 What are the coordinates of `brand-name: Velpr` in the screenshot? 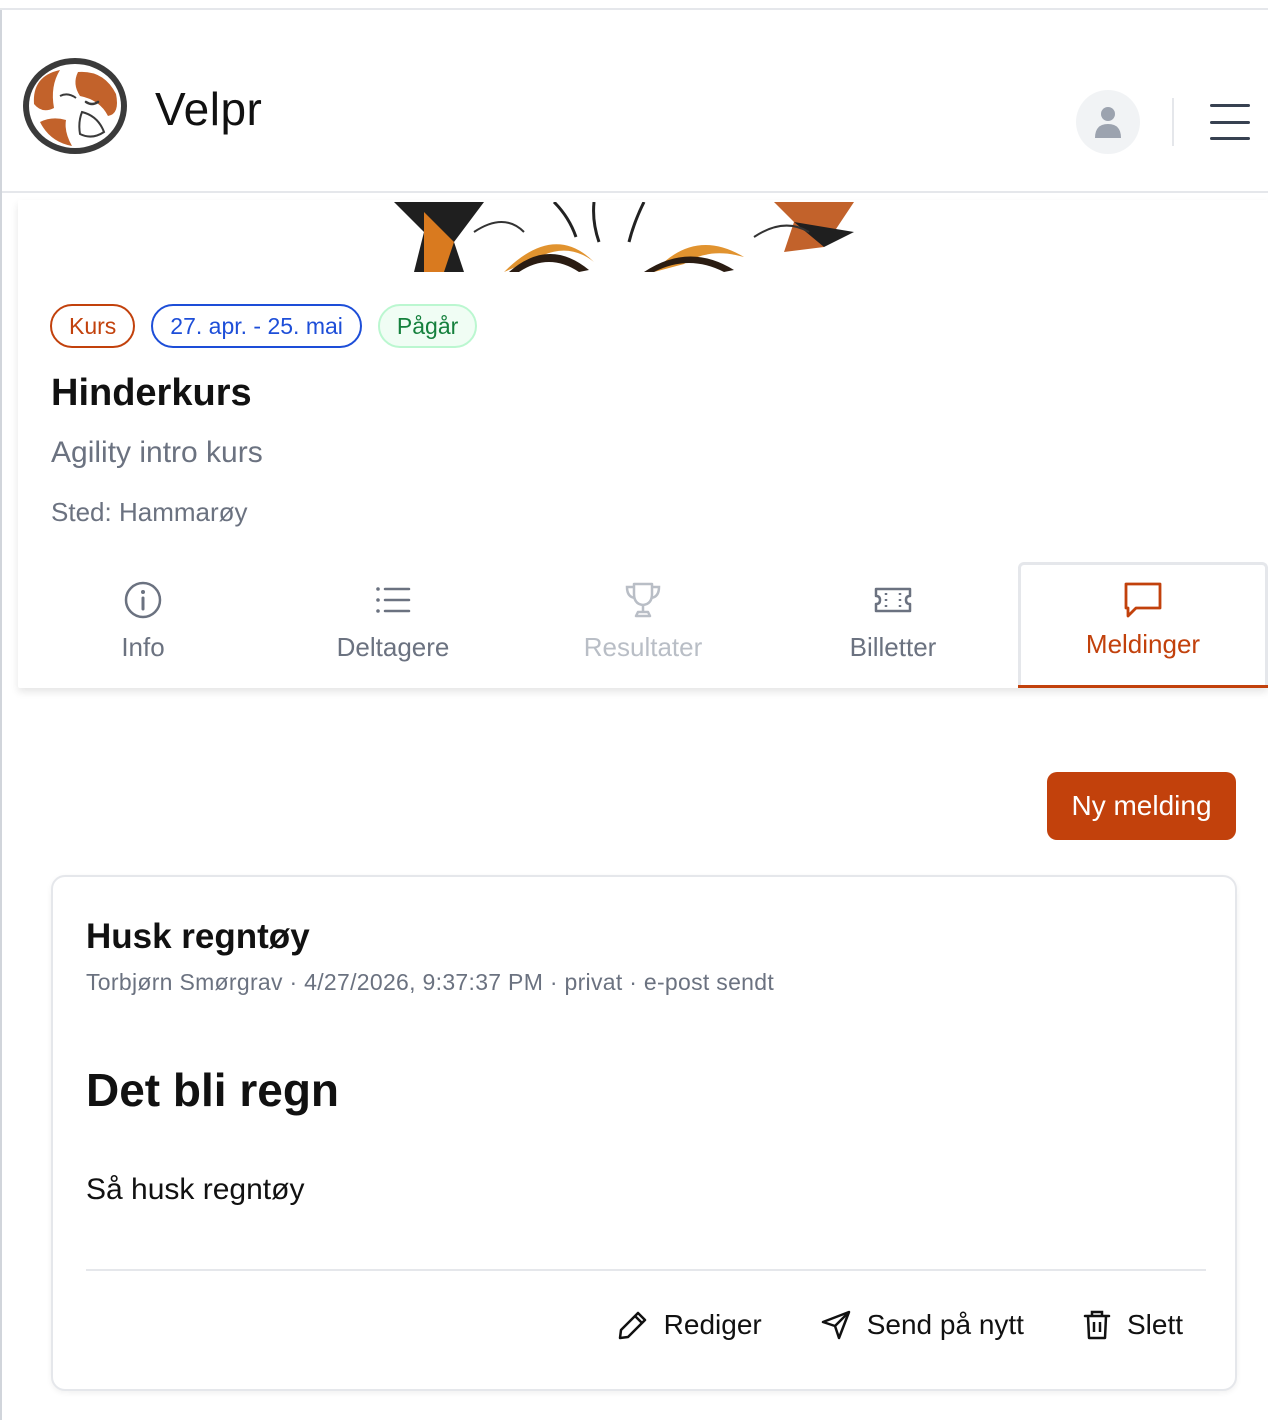 It's located at (208, 109).